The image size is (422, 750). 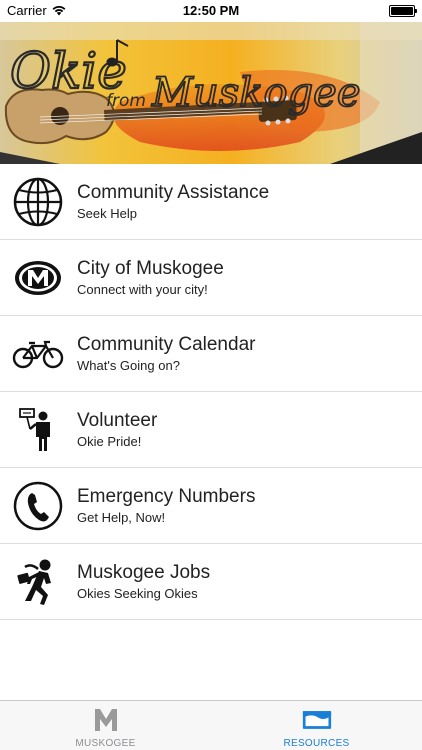 What do you see at coordinates (317, 720) in the screenshot?
I see `resources-icon` at bounding box center [317, 720].